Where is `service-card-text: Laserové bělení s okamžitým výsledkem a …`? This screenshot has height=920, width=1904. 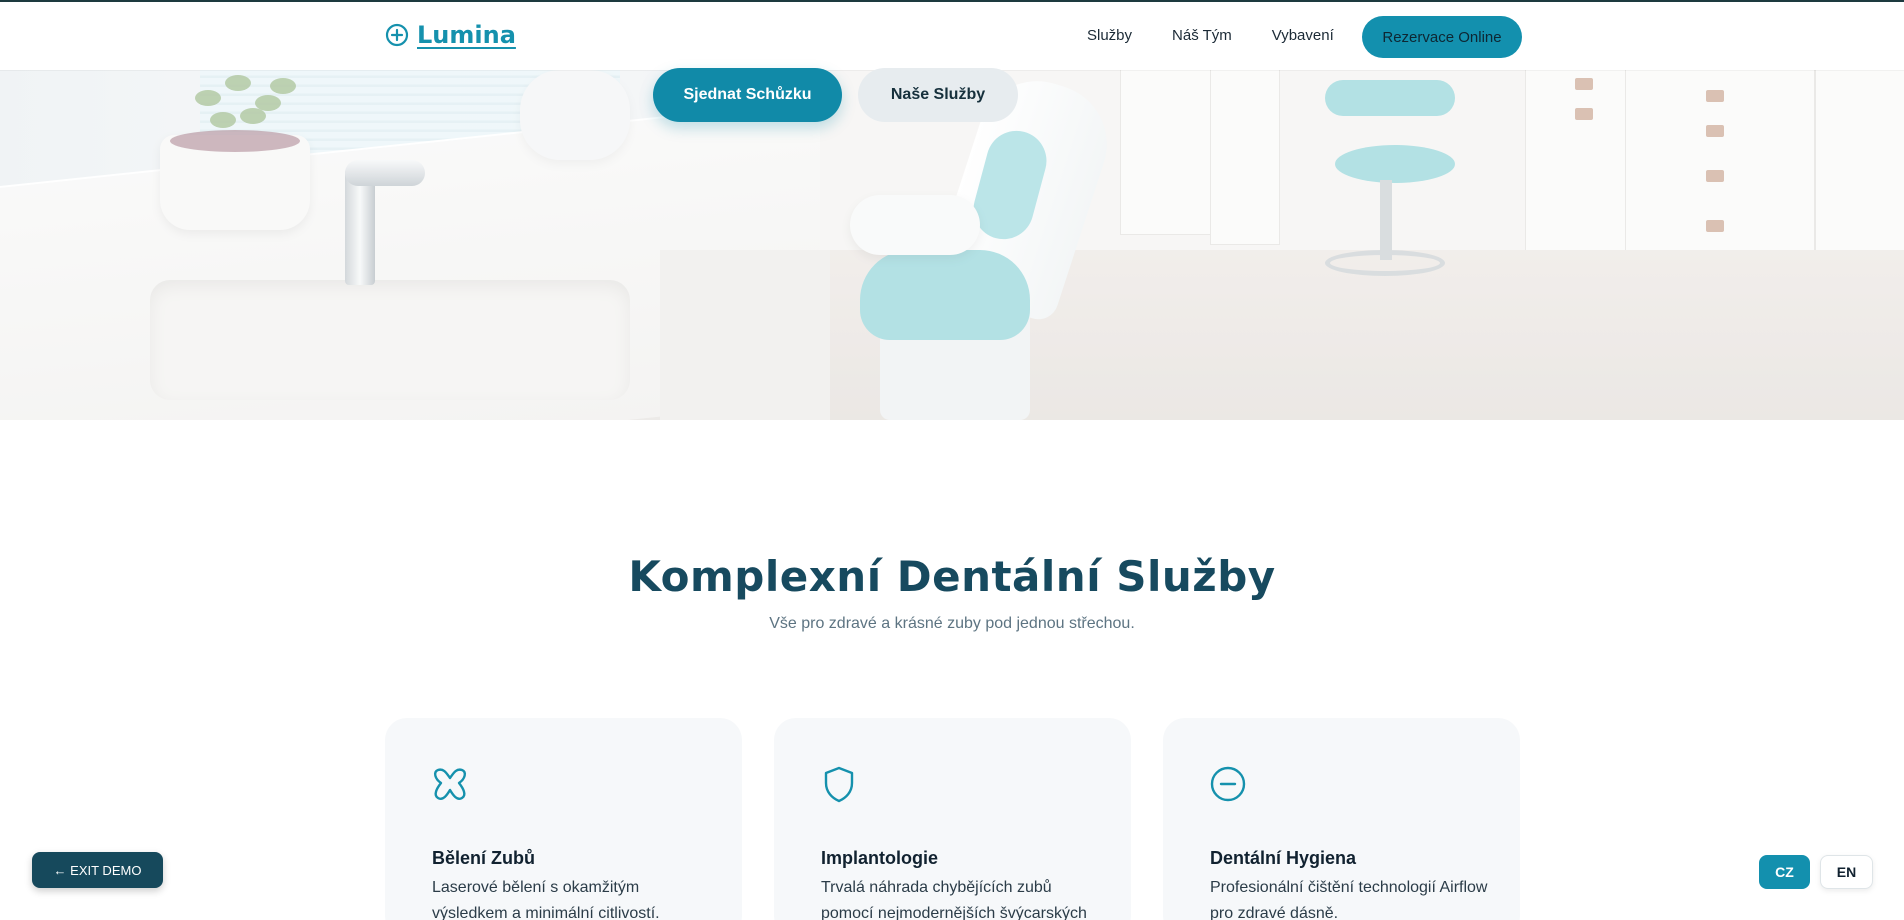
service-card-text: Laserové bělení s okamžitým výsledkem a … is located at coordinates (546, 899).